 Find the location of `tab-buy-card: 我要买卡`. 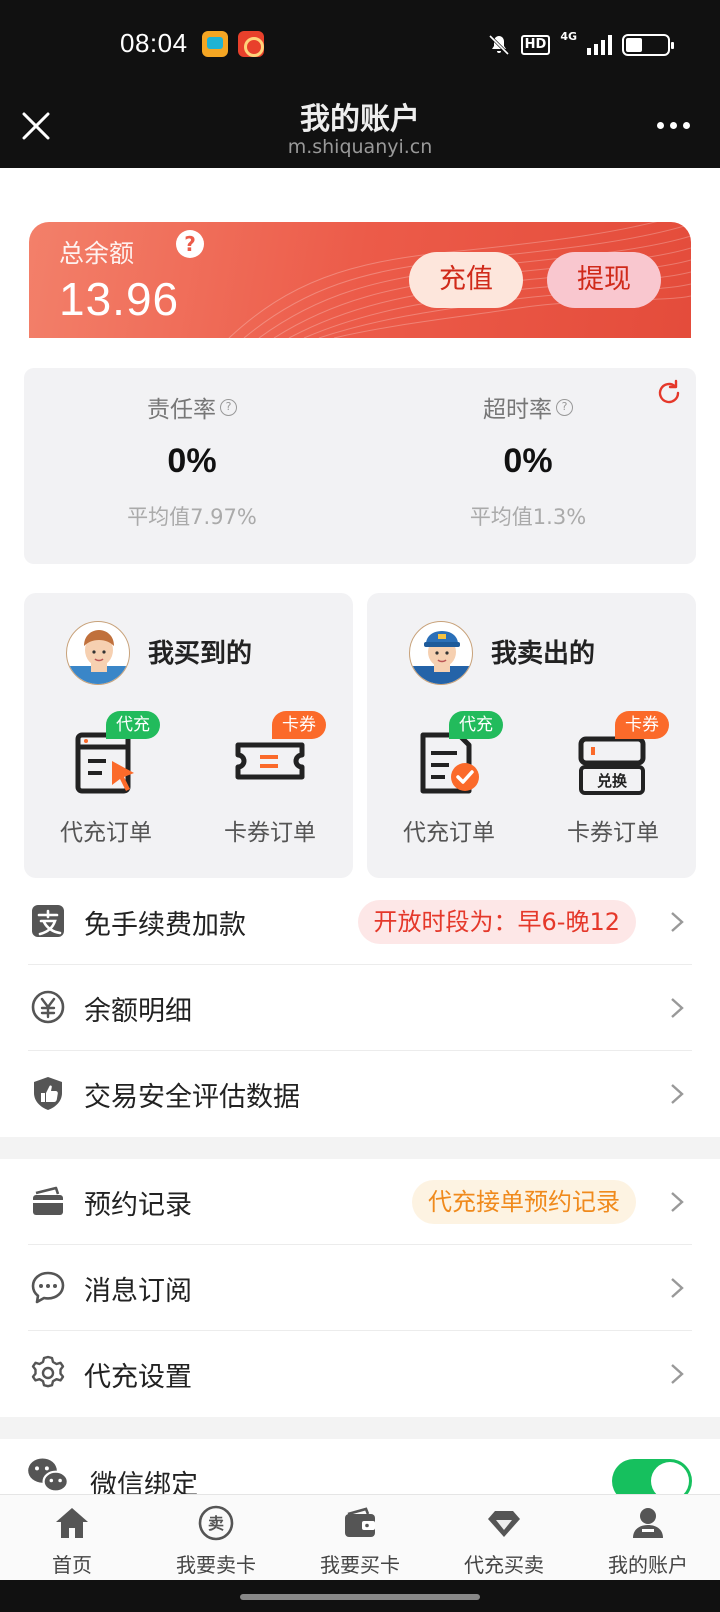

tab-buy-card: 我要买卡 is located at coordinates (360, 1538).